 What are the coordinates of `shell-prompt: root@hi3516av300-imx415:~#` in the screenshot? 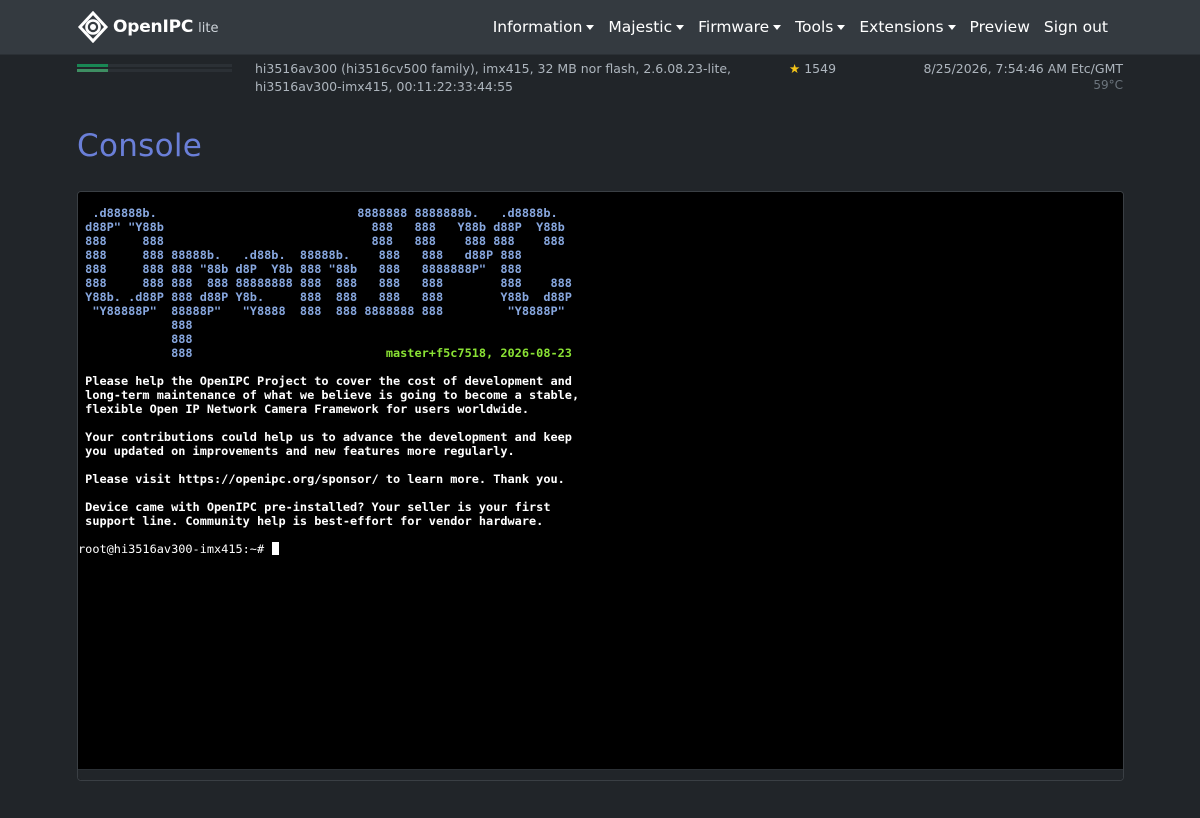 It's located at (175, 549).